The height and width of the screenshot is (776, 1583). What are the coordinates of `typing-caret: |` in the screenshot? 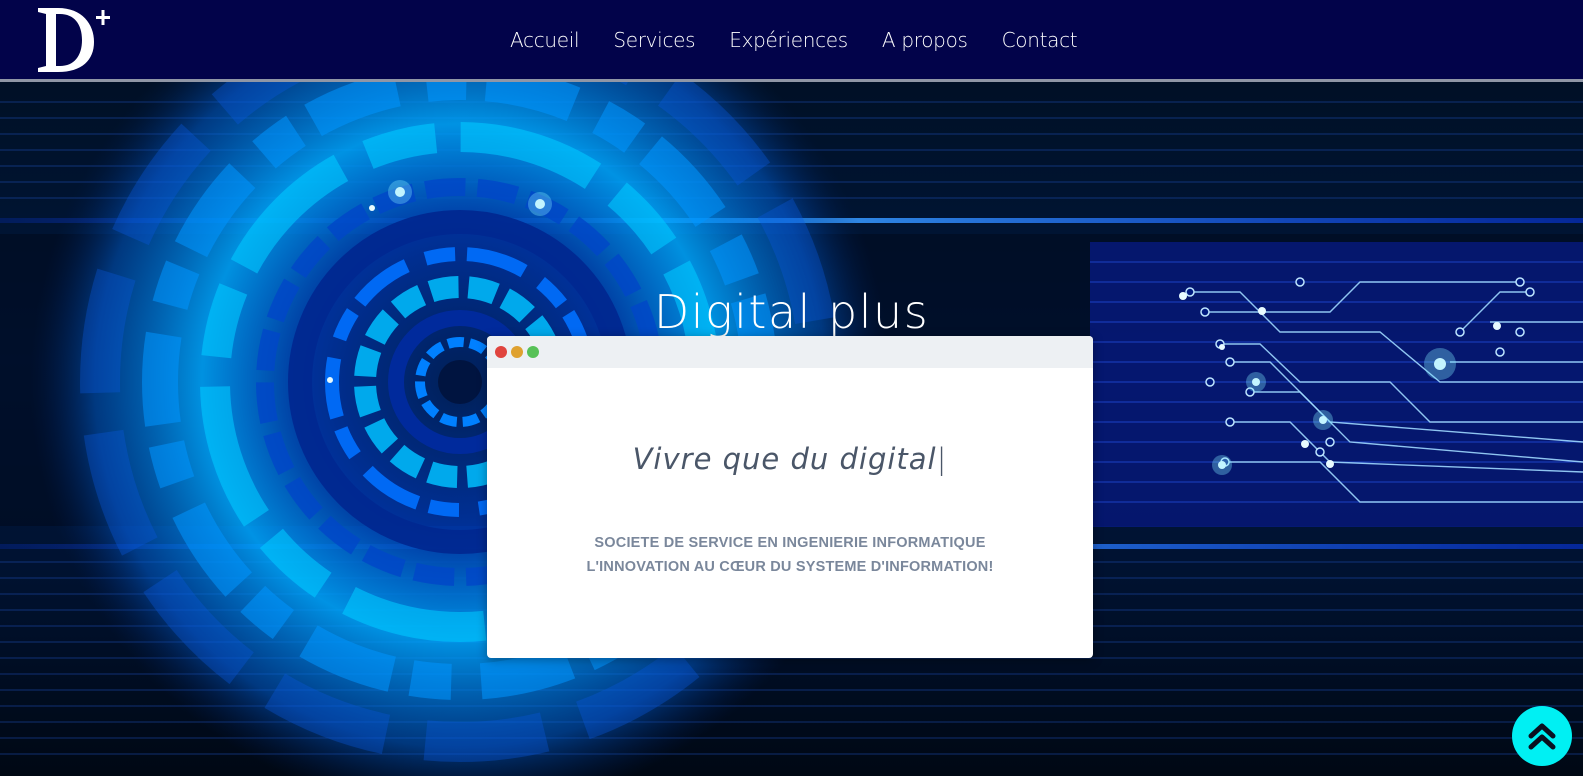 It's located at (942, 459).